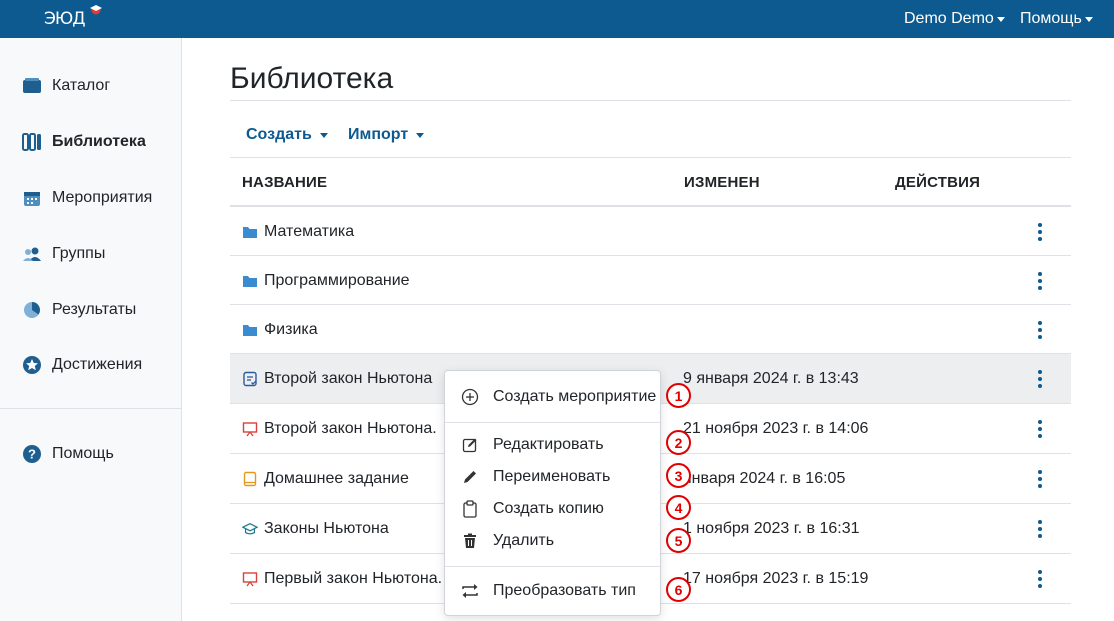 The width and height of the screenshot is (1114, 621). I want to click on column-header-name: НАЗВАНИЕ, so click(284, 182).